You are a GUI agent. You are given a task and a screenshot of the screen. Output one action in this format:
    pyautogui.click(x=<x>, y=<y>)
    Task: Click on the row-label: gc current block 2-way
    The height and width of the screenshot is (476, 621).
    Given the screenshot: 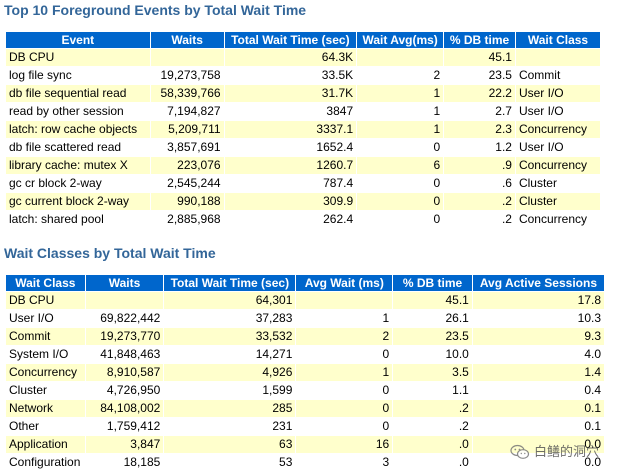 What is the action you would take?
    pyautogui.click(x=78, y=201)
    